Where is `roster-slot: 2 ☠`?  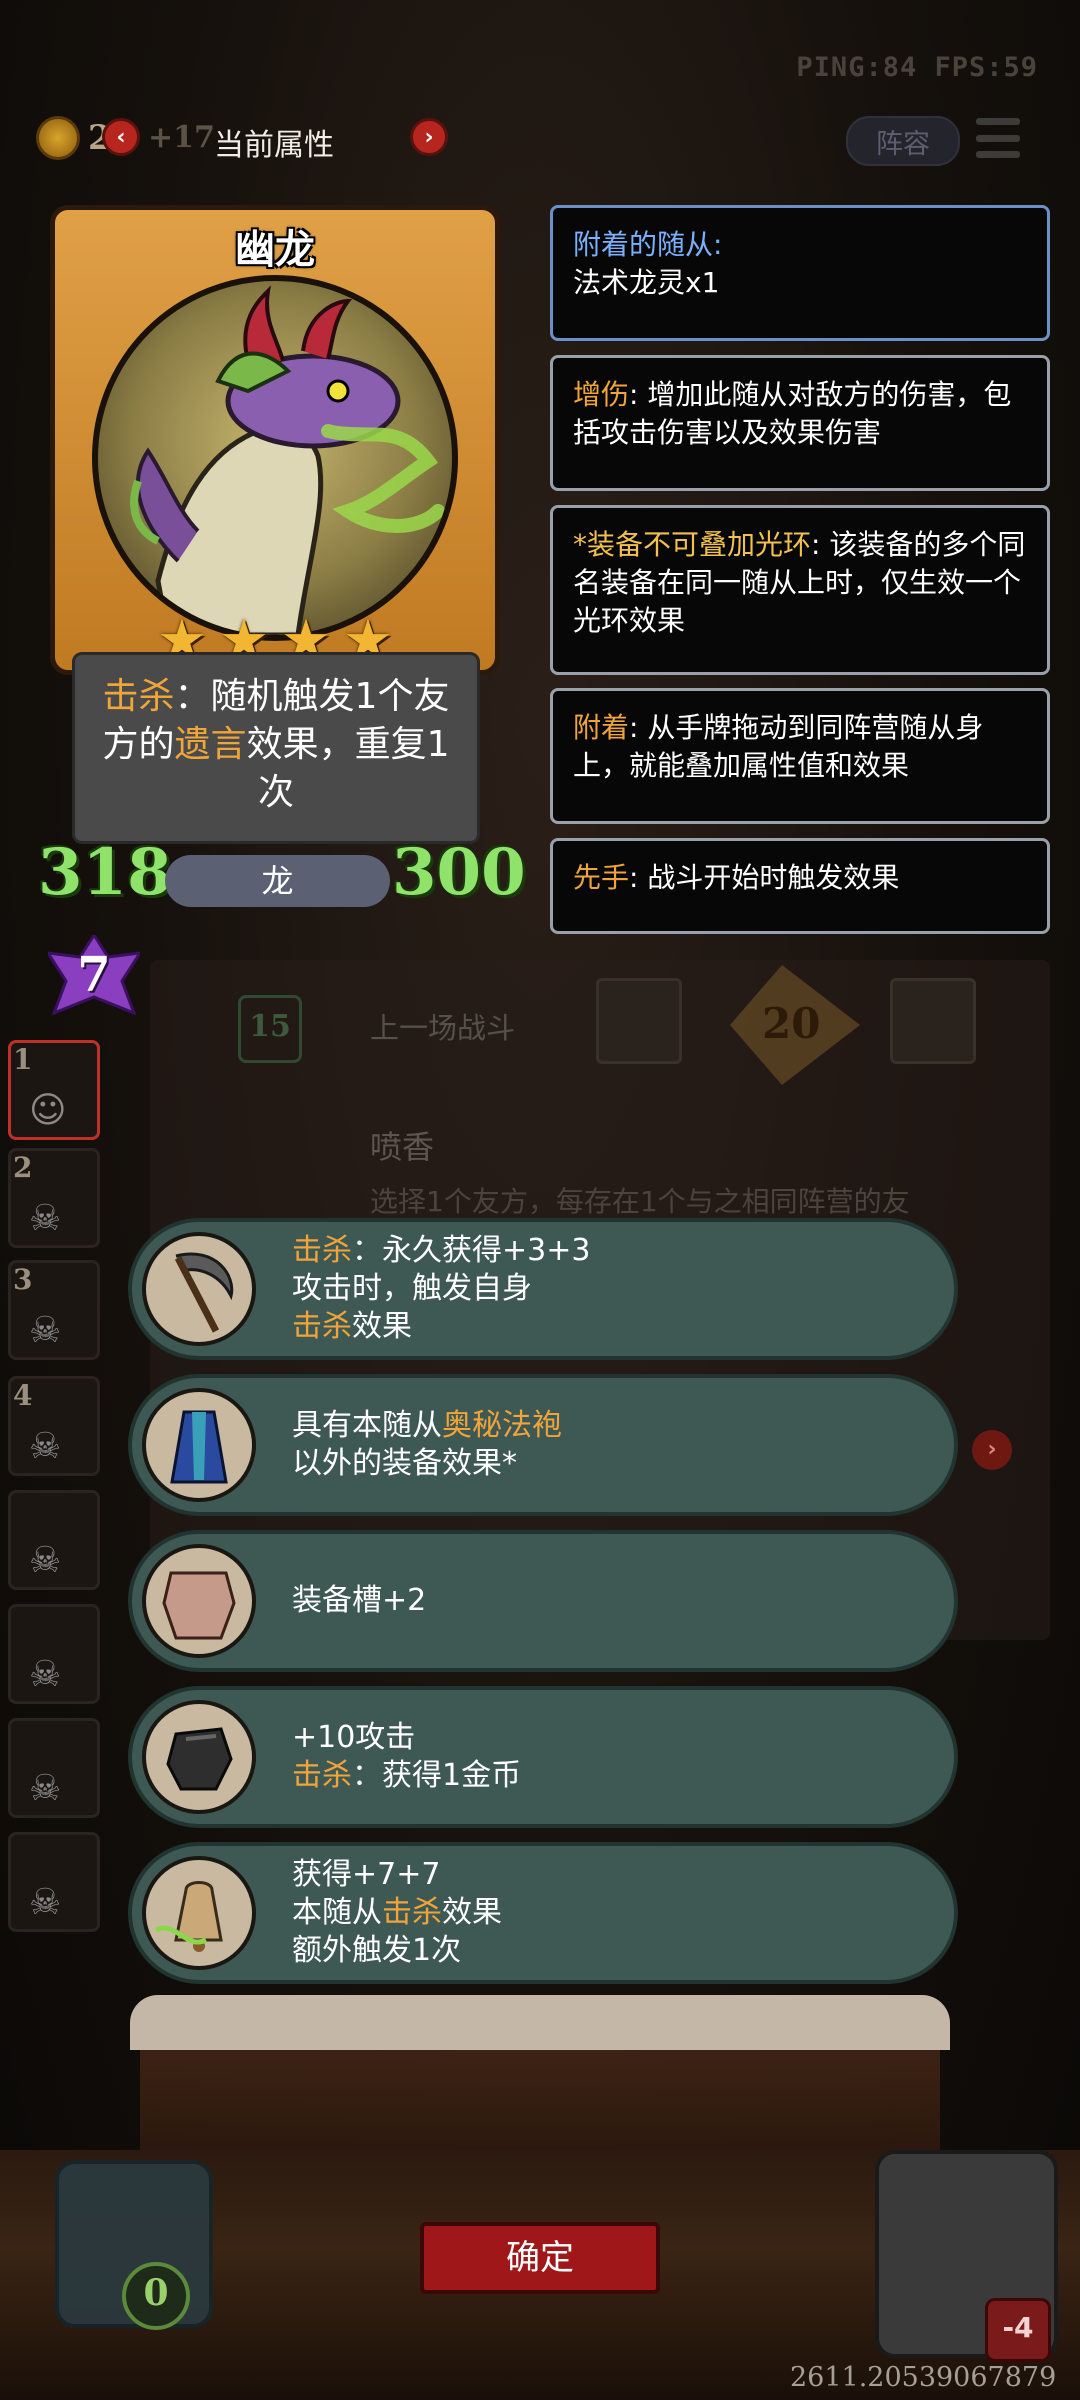 roster-slot: 2 ☠ is located at coordinates (54, 1198).